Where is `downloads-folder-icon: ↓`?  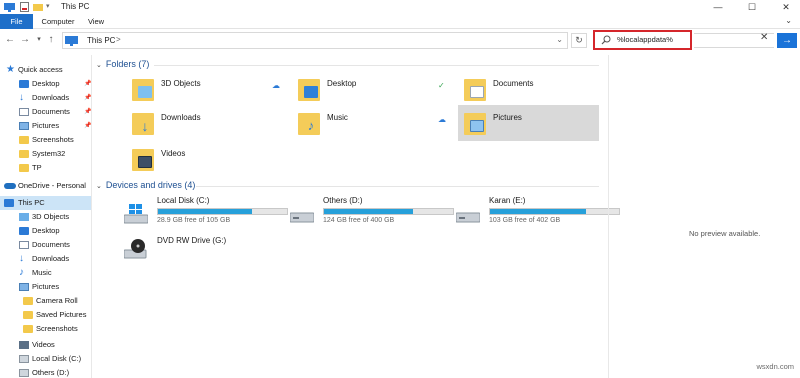
downloads-folder-icon: ↓ is located at coordinates (143, 122).